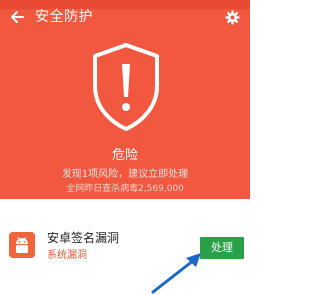  I want to click on android-icon, so click(22, 245).